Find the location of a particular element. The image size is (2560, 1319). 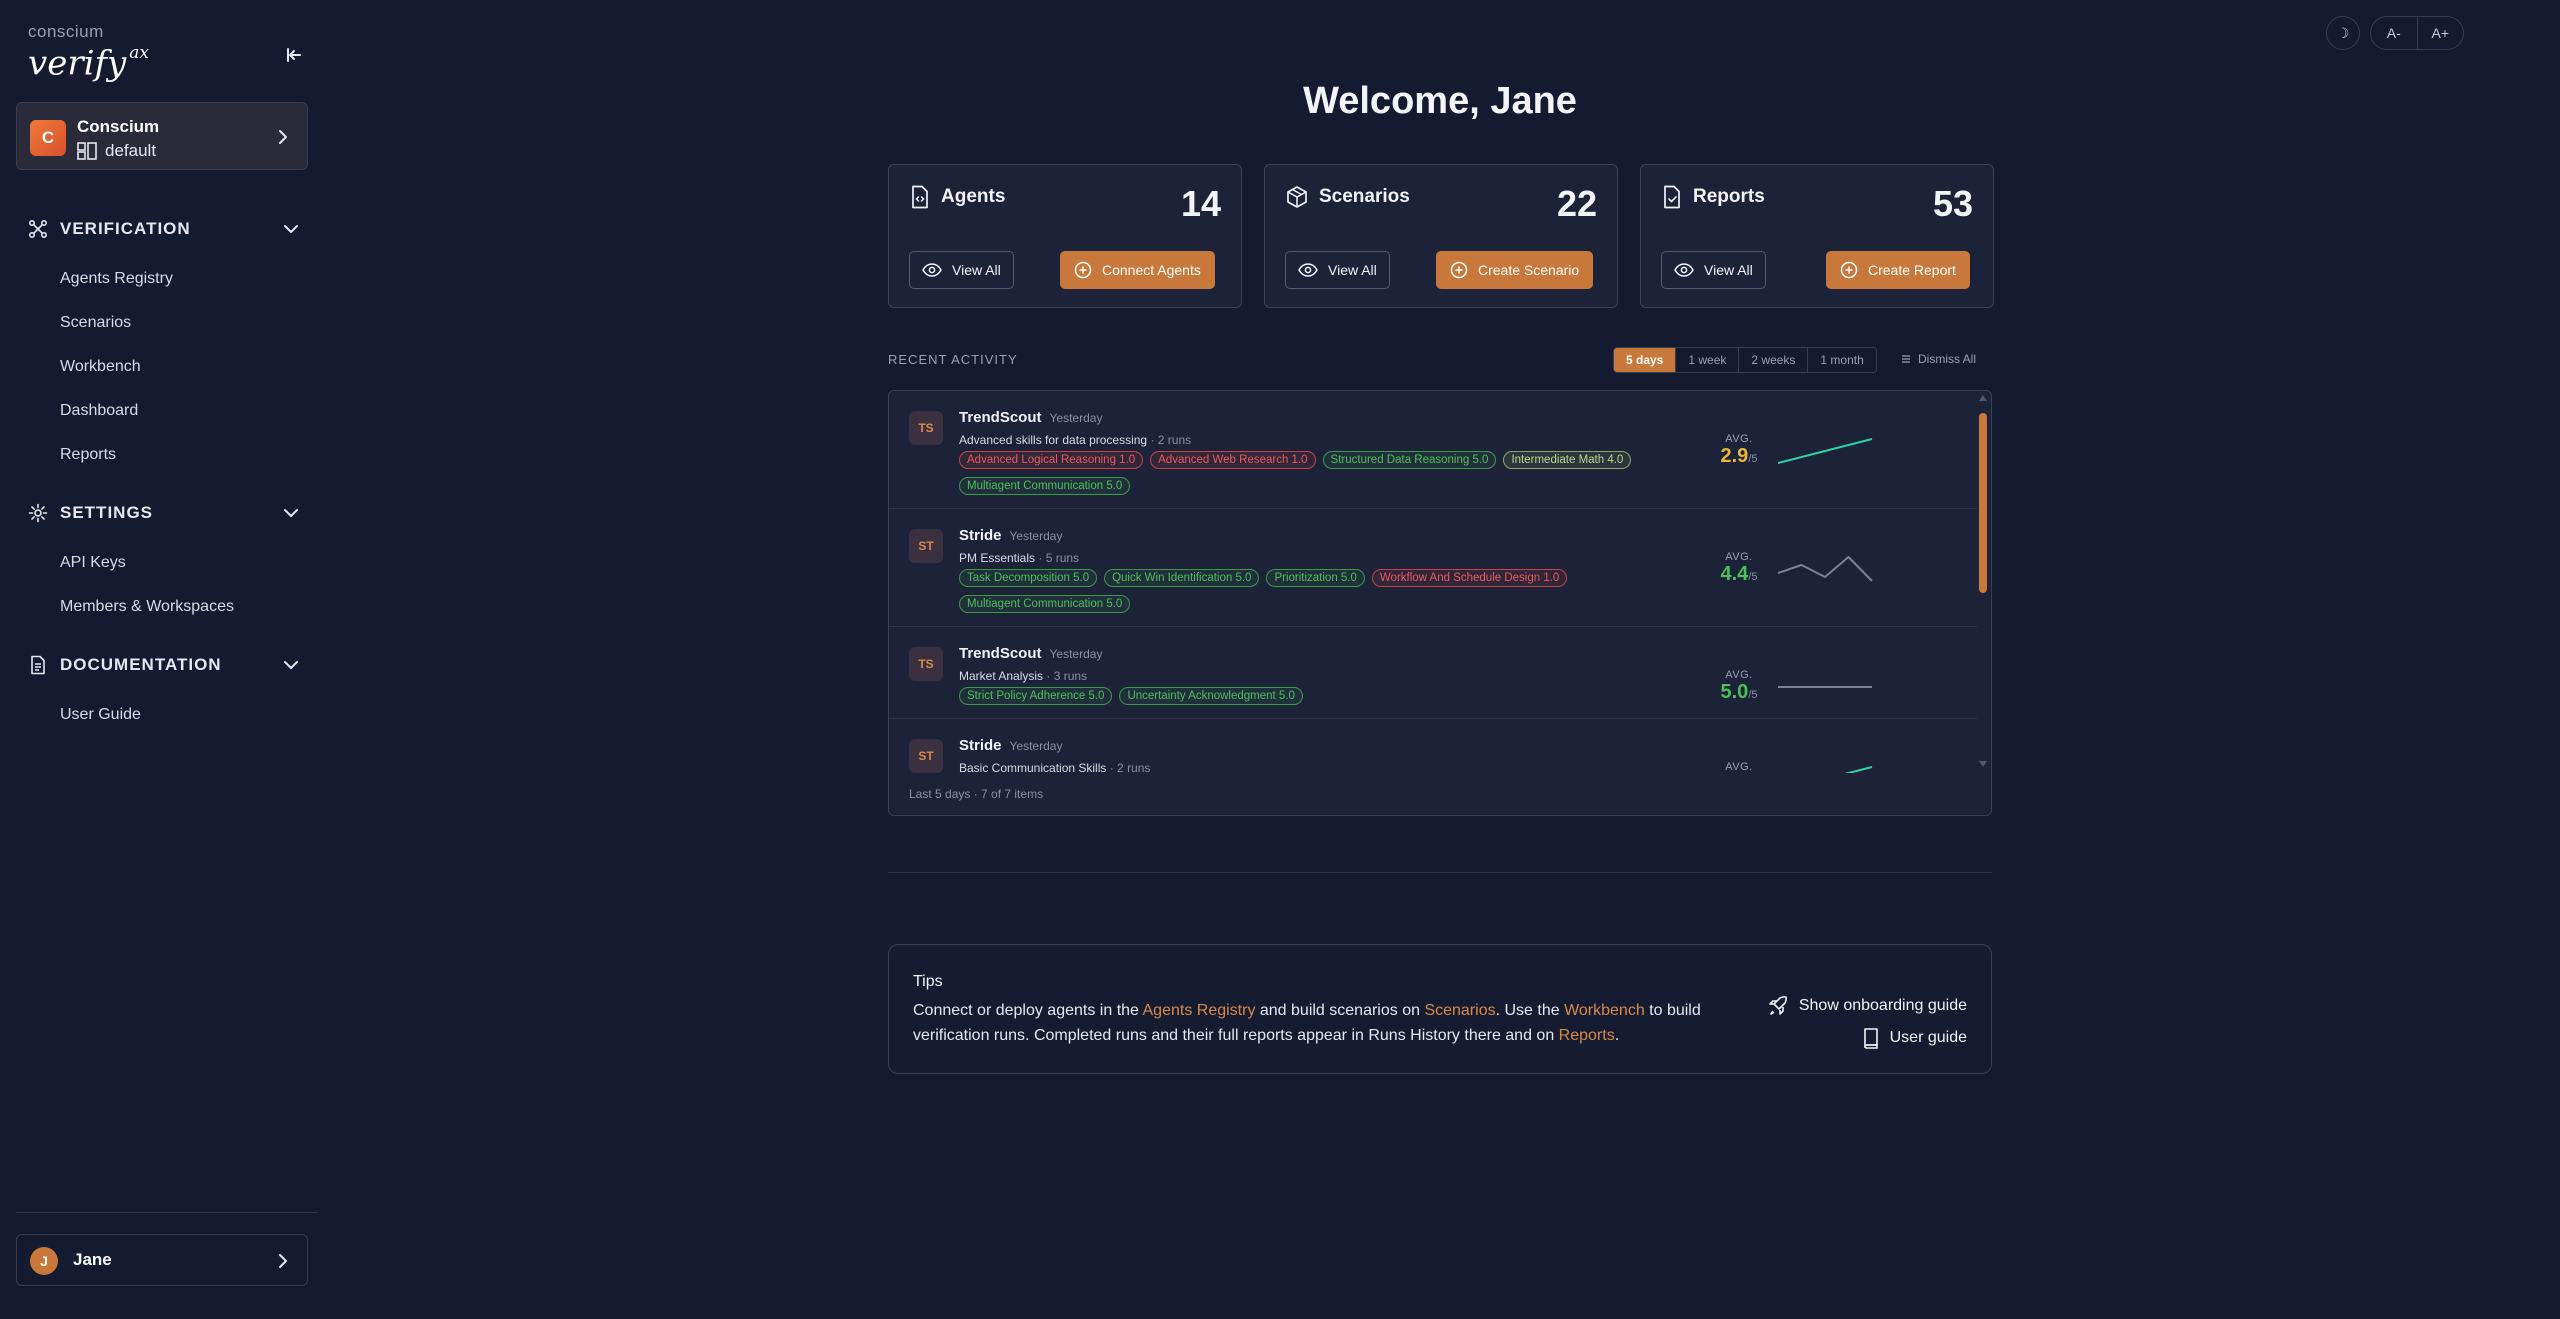

sidebar-item-dashboard: Dashboard is located at coordinates (99, 411).